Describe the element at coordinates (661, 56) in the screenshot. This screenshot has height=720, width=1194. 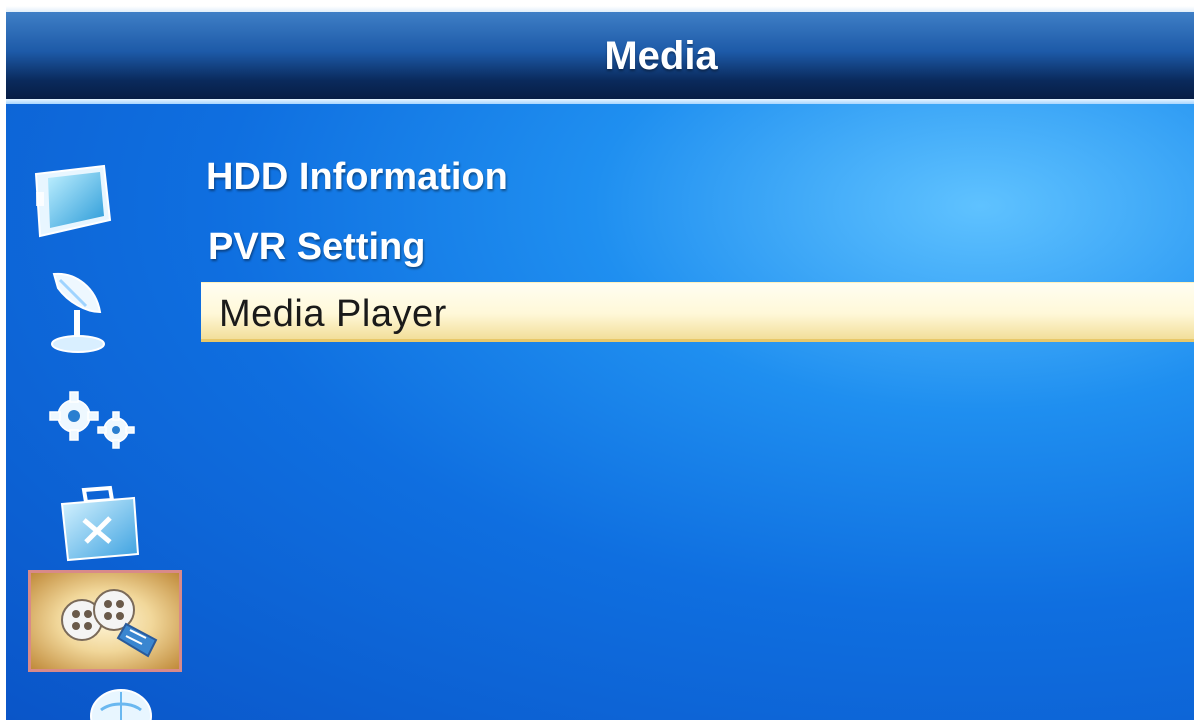
I see `page-title: Media` at that location.